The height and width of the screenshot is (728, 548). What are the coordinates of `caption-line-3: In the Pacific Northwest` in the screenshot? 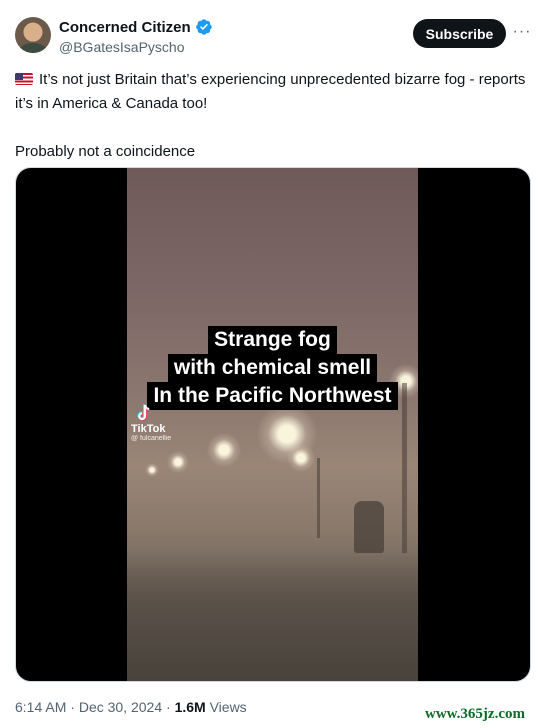 It's located at (272, 396).